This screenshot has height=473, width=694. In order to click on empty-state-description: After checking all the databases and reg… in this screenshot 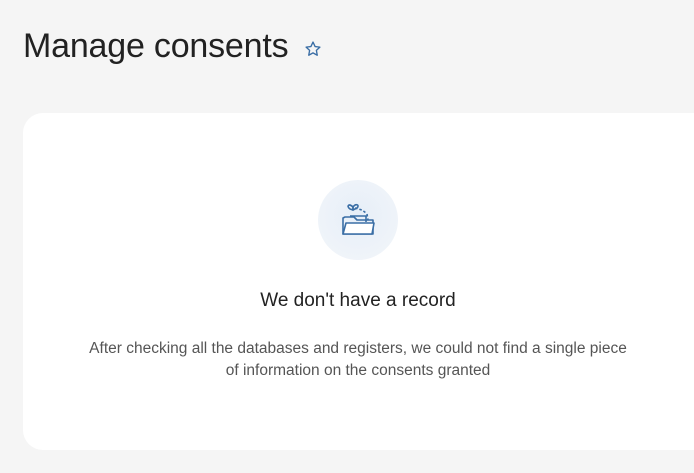, I will do `click(358, 359)`.